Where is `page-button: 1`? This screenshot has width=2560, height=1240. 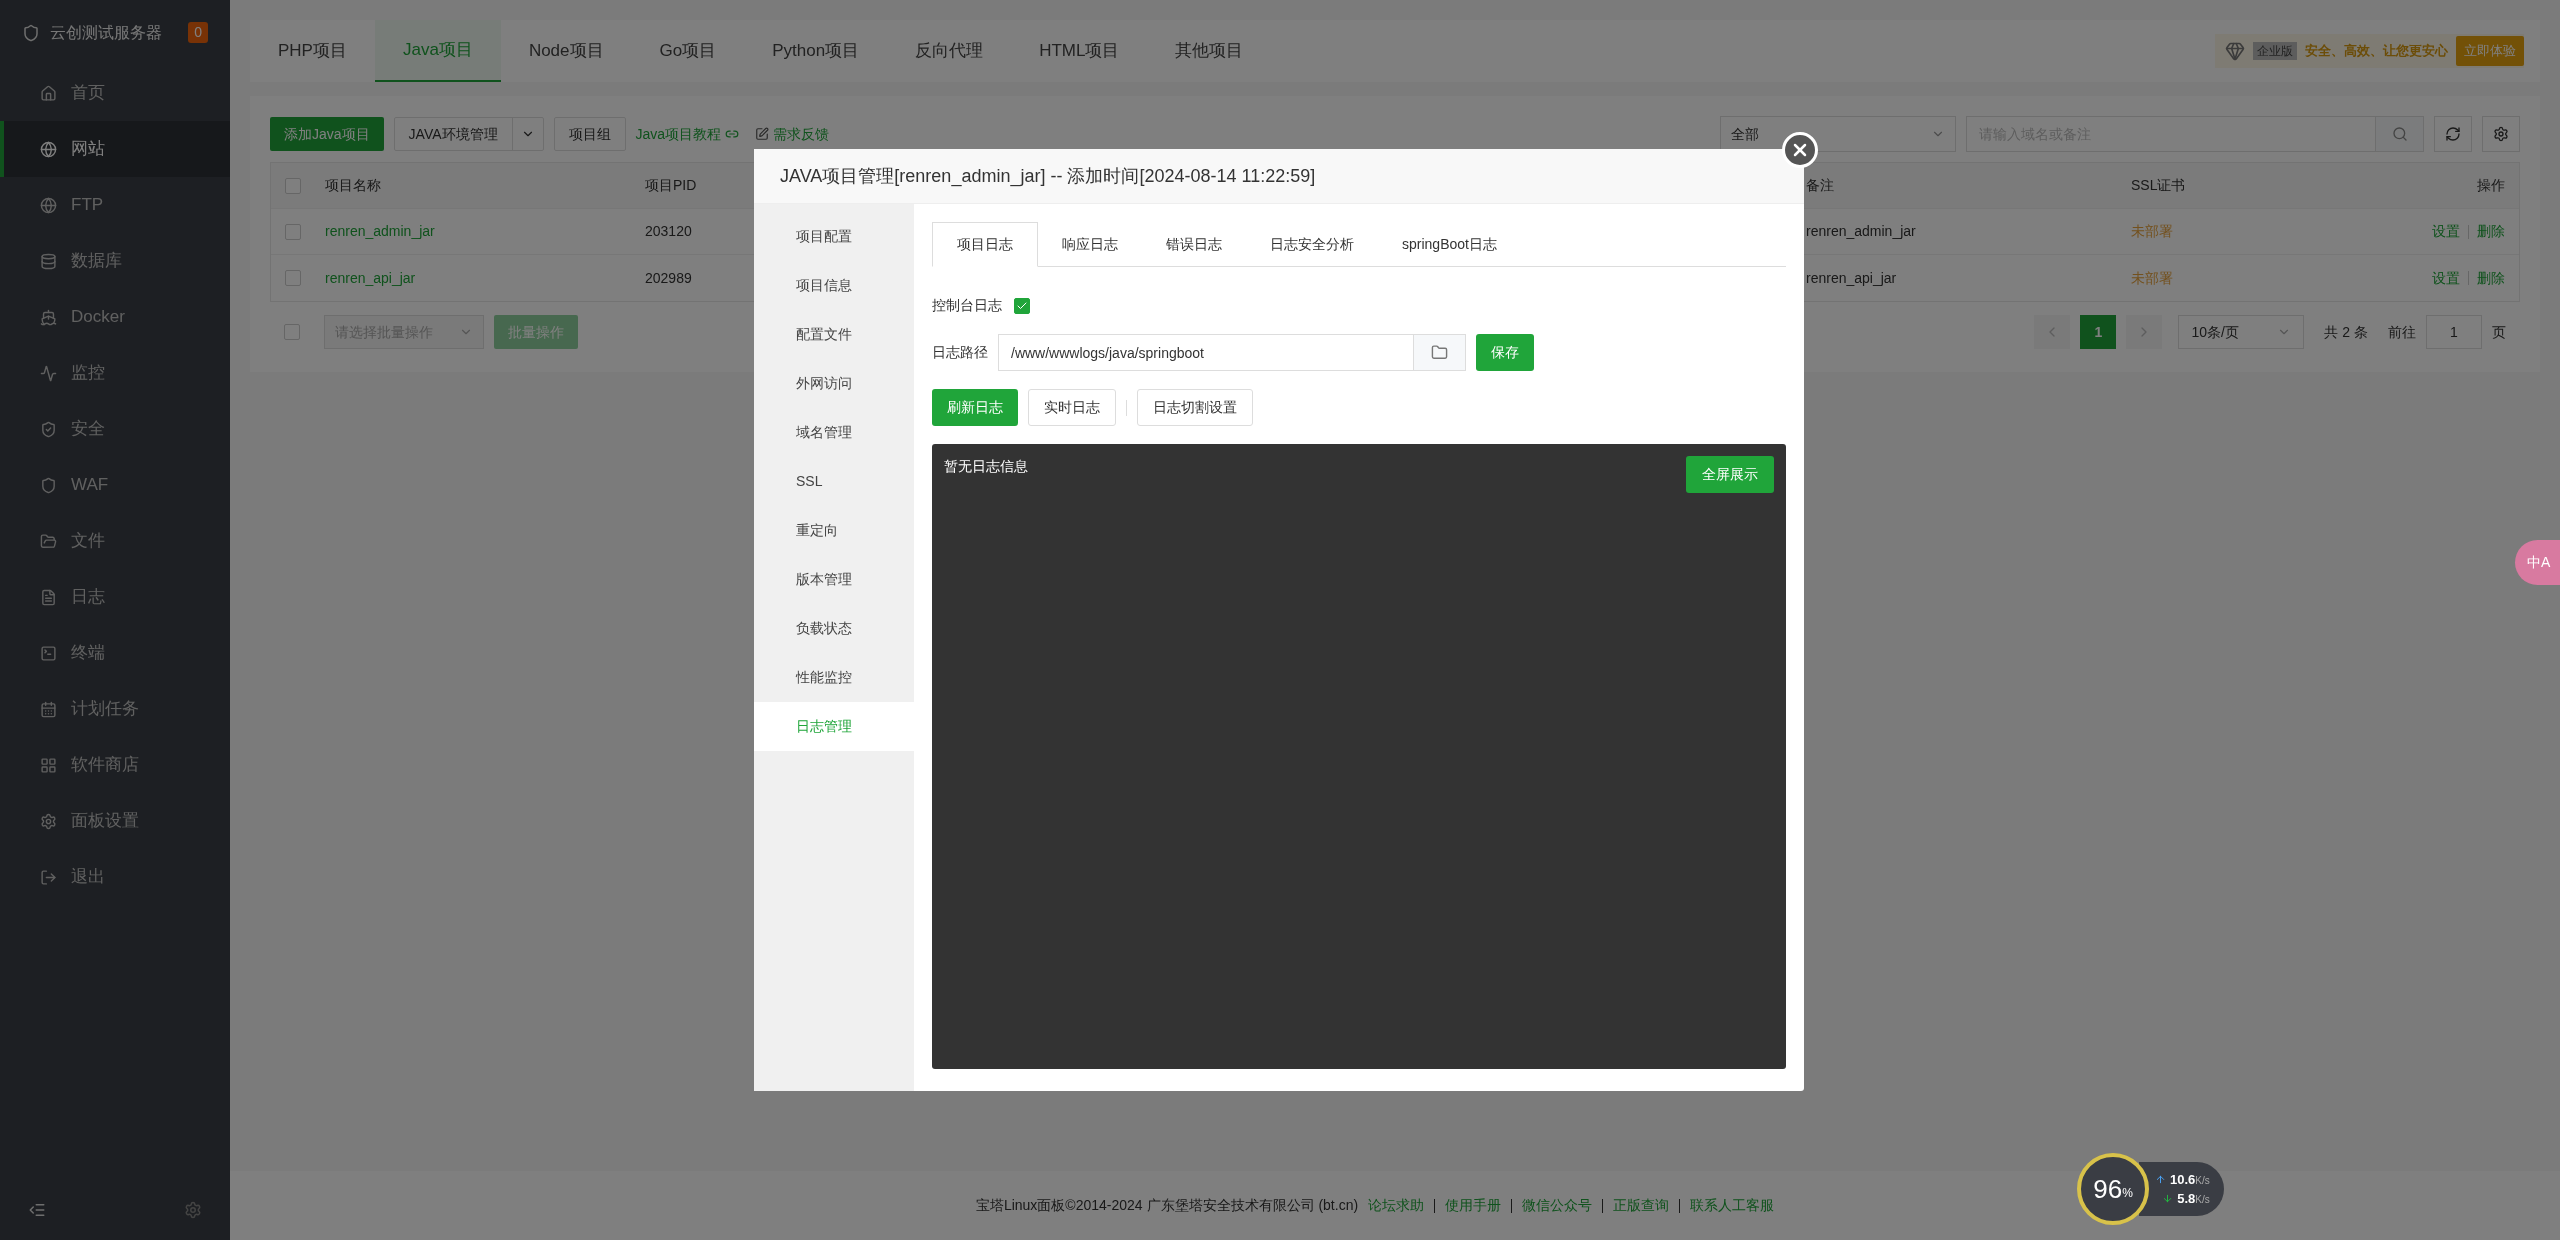
page-button: 1 is located at coordinates (2098, 332).